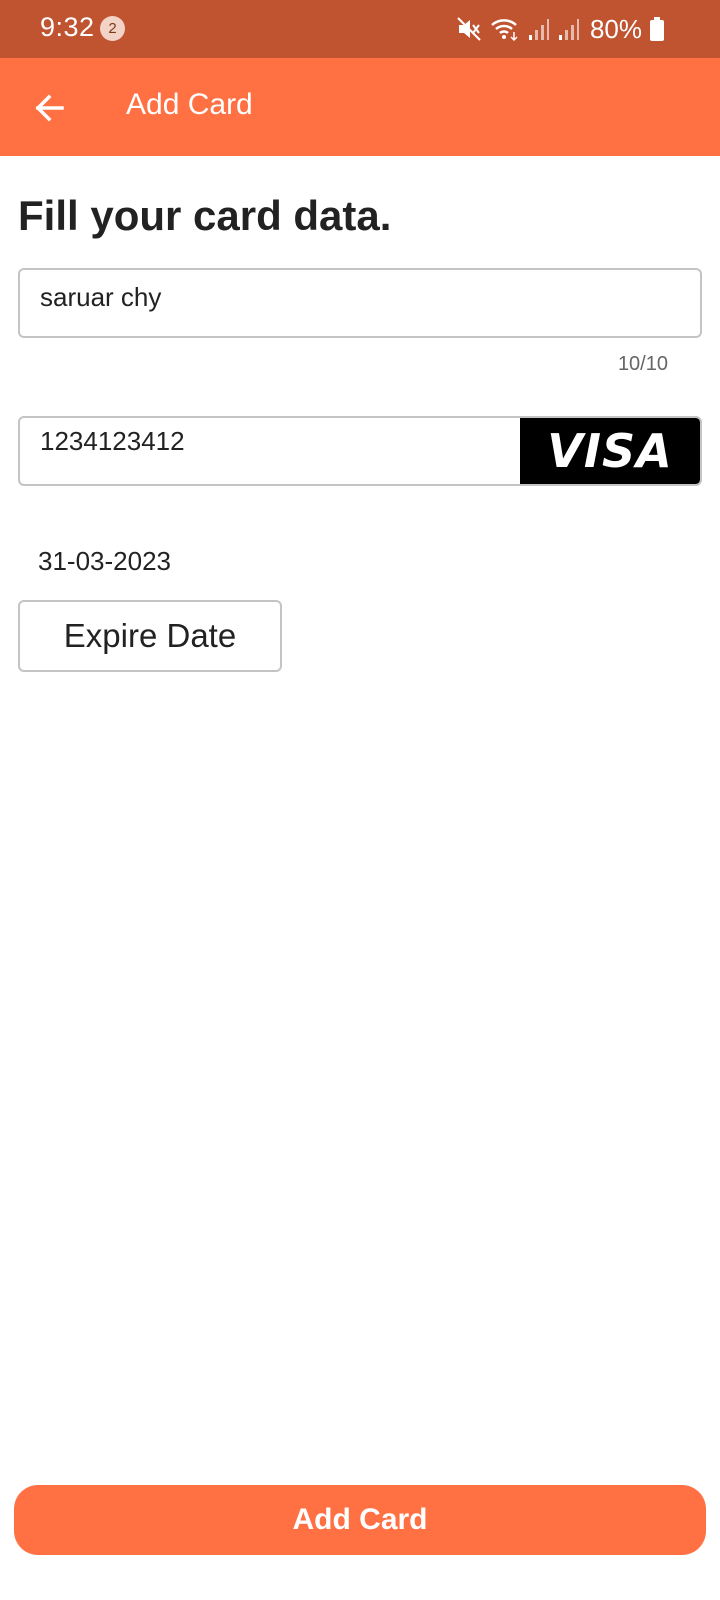 Image resolution: width=720 pixels, height=1600 pixels. I want to click on back-button, so click(50, 108).